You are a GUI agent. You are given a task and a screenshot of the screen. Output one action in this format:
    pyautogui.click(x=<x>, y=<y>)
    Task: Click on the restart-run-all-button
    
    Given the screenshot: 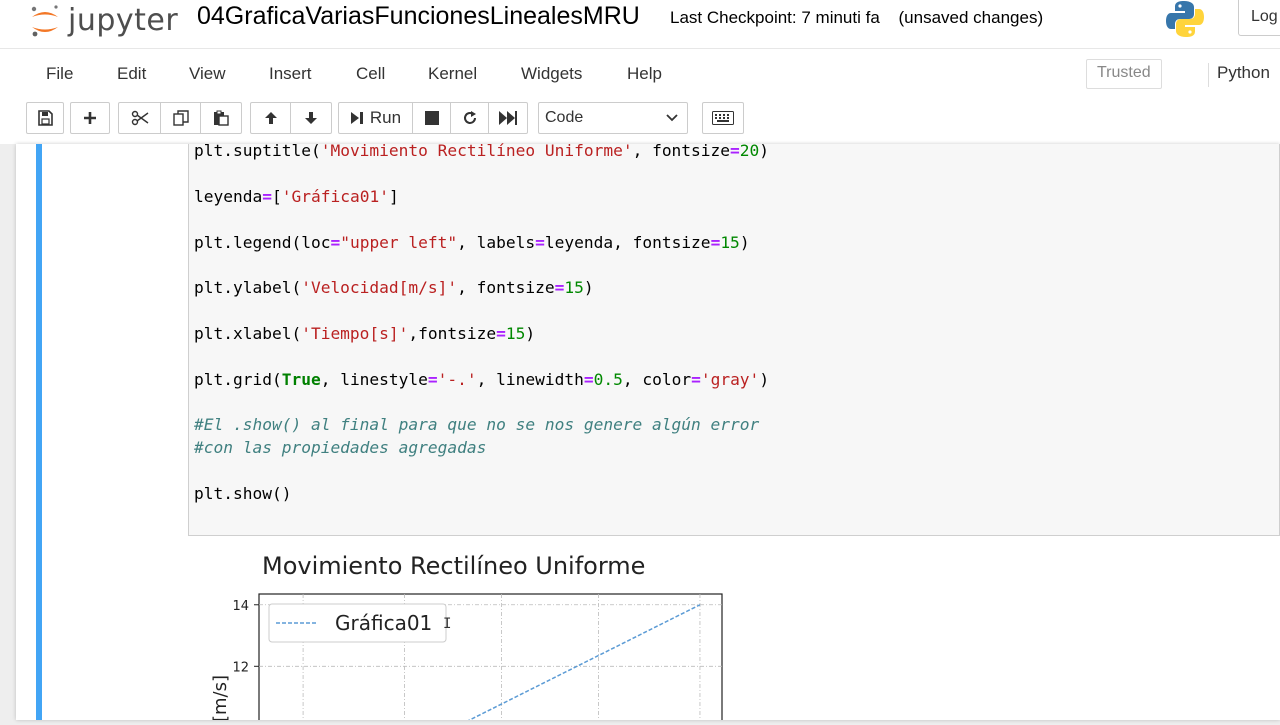 What is the action you would take?
    pyautogui.click(x=508, y=118)
    